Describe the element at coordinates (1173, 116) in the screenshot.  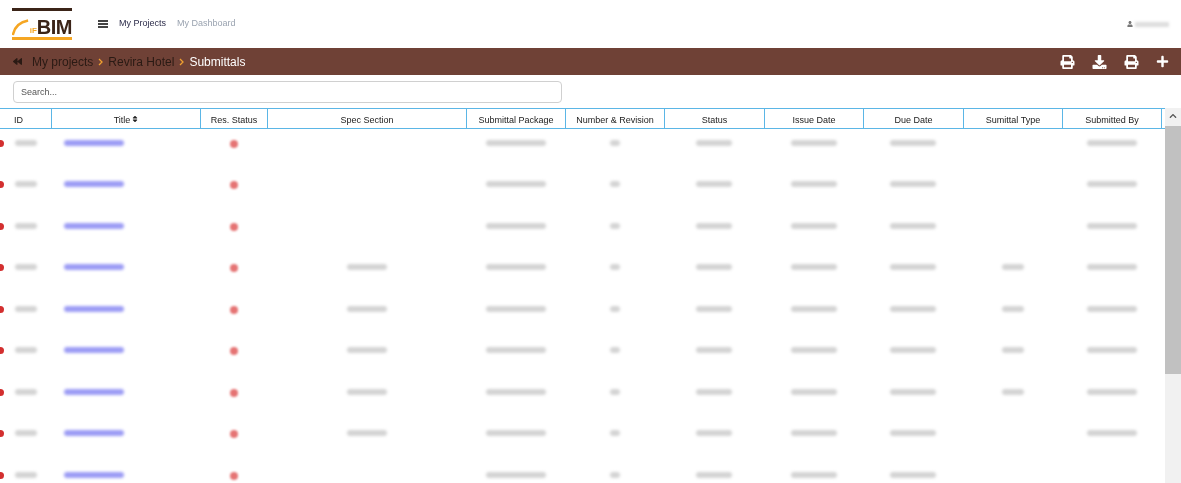
I see `scroll-up-icon` at that location.